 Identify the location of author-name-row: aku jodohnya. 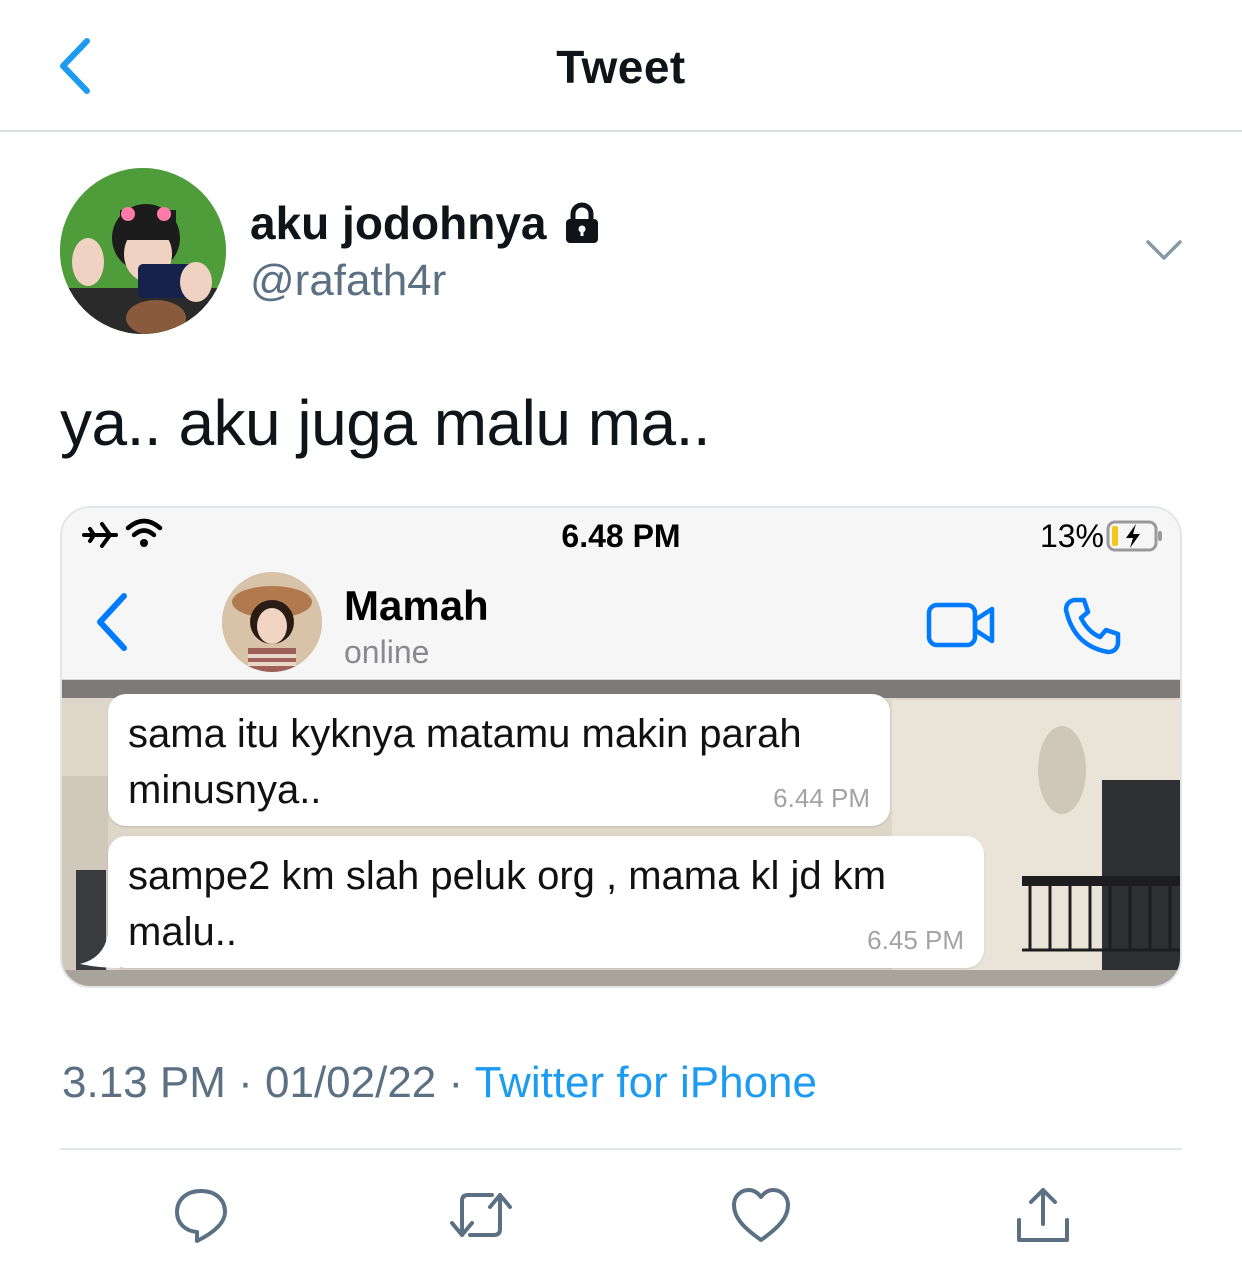
(427, 223).